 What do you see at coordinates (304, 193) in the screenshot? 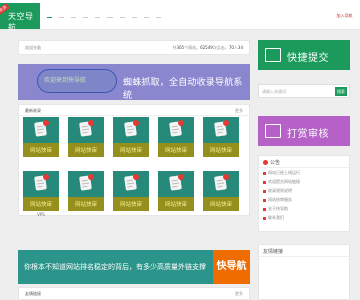
I see `notice-panel: 公告 网站已经上线运行 欢迎提交网站链接 收录规则说明网站快审服务 关于快导航联系我们` at bounding box center [304, 193].